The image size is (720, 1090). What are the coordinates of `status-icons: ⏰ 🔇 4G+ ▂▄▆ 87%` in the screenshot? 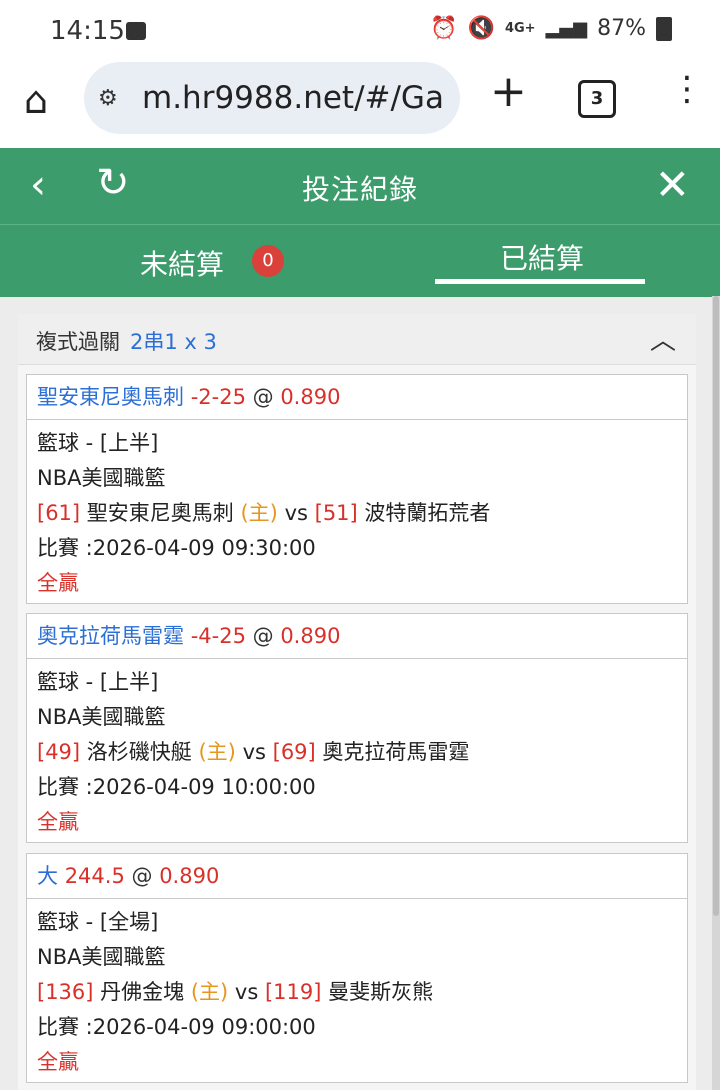 It's located at (551, 28).